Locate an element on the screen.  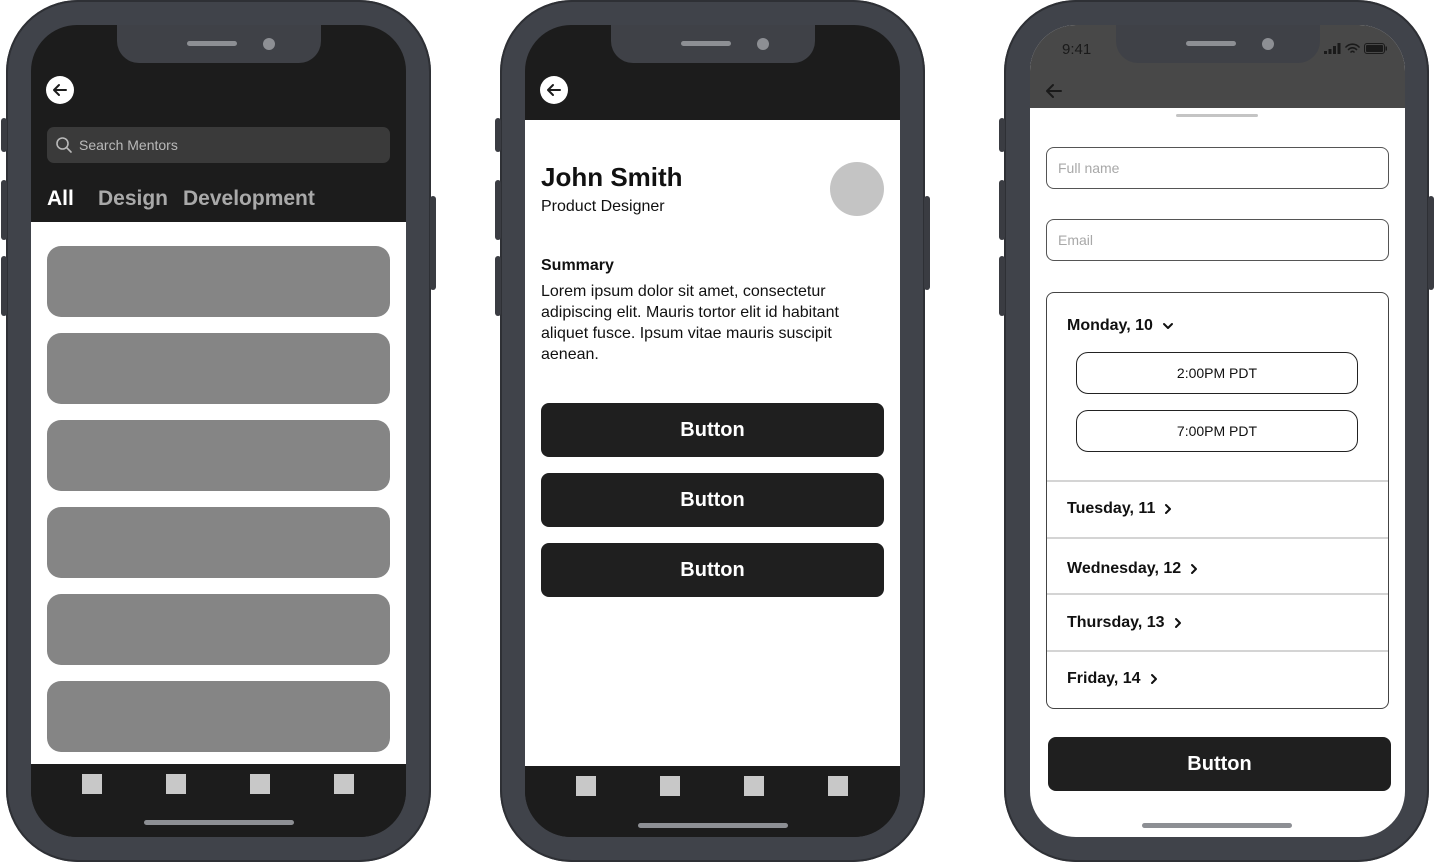
action-button-1: Button is located at coordinates (712, 430).